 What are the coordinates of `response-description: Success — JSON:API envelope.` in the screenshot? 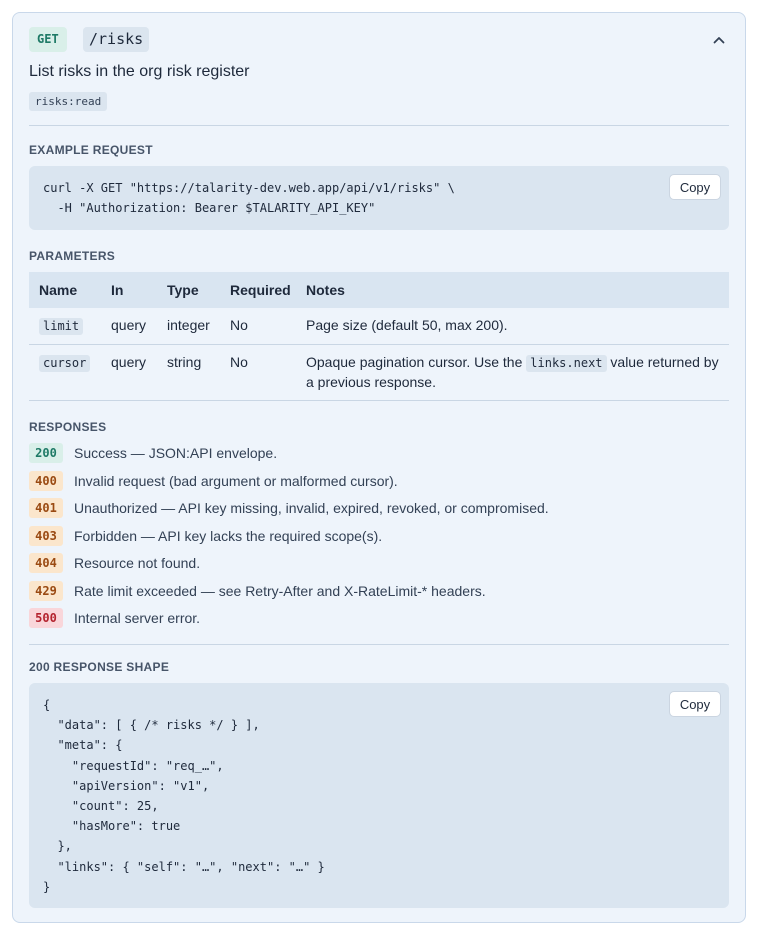 It's located at (176, 453).